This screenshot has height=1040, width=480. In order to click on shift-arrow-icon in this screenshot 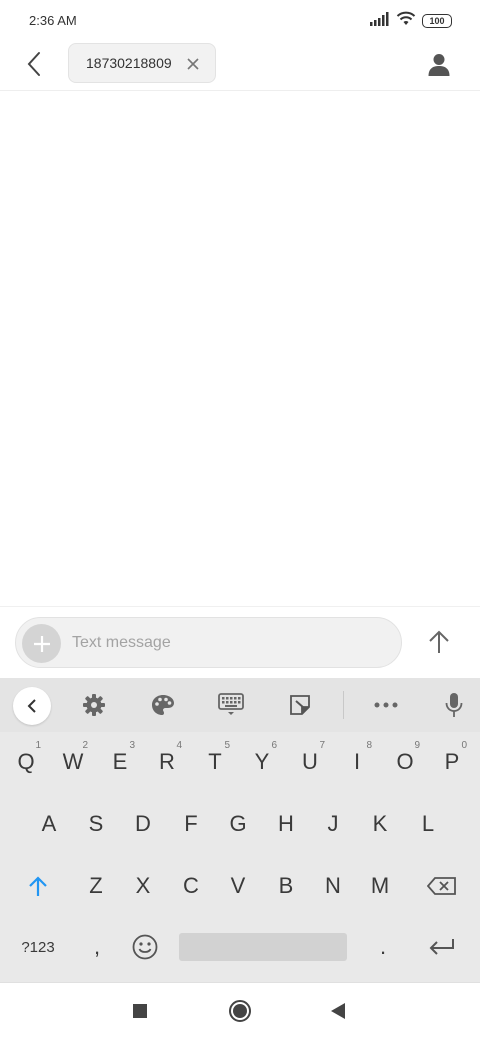, I will do `click(38, 886)`.